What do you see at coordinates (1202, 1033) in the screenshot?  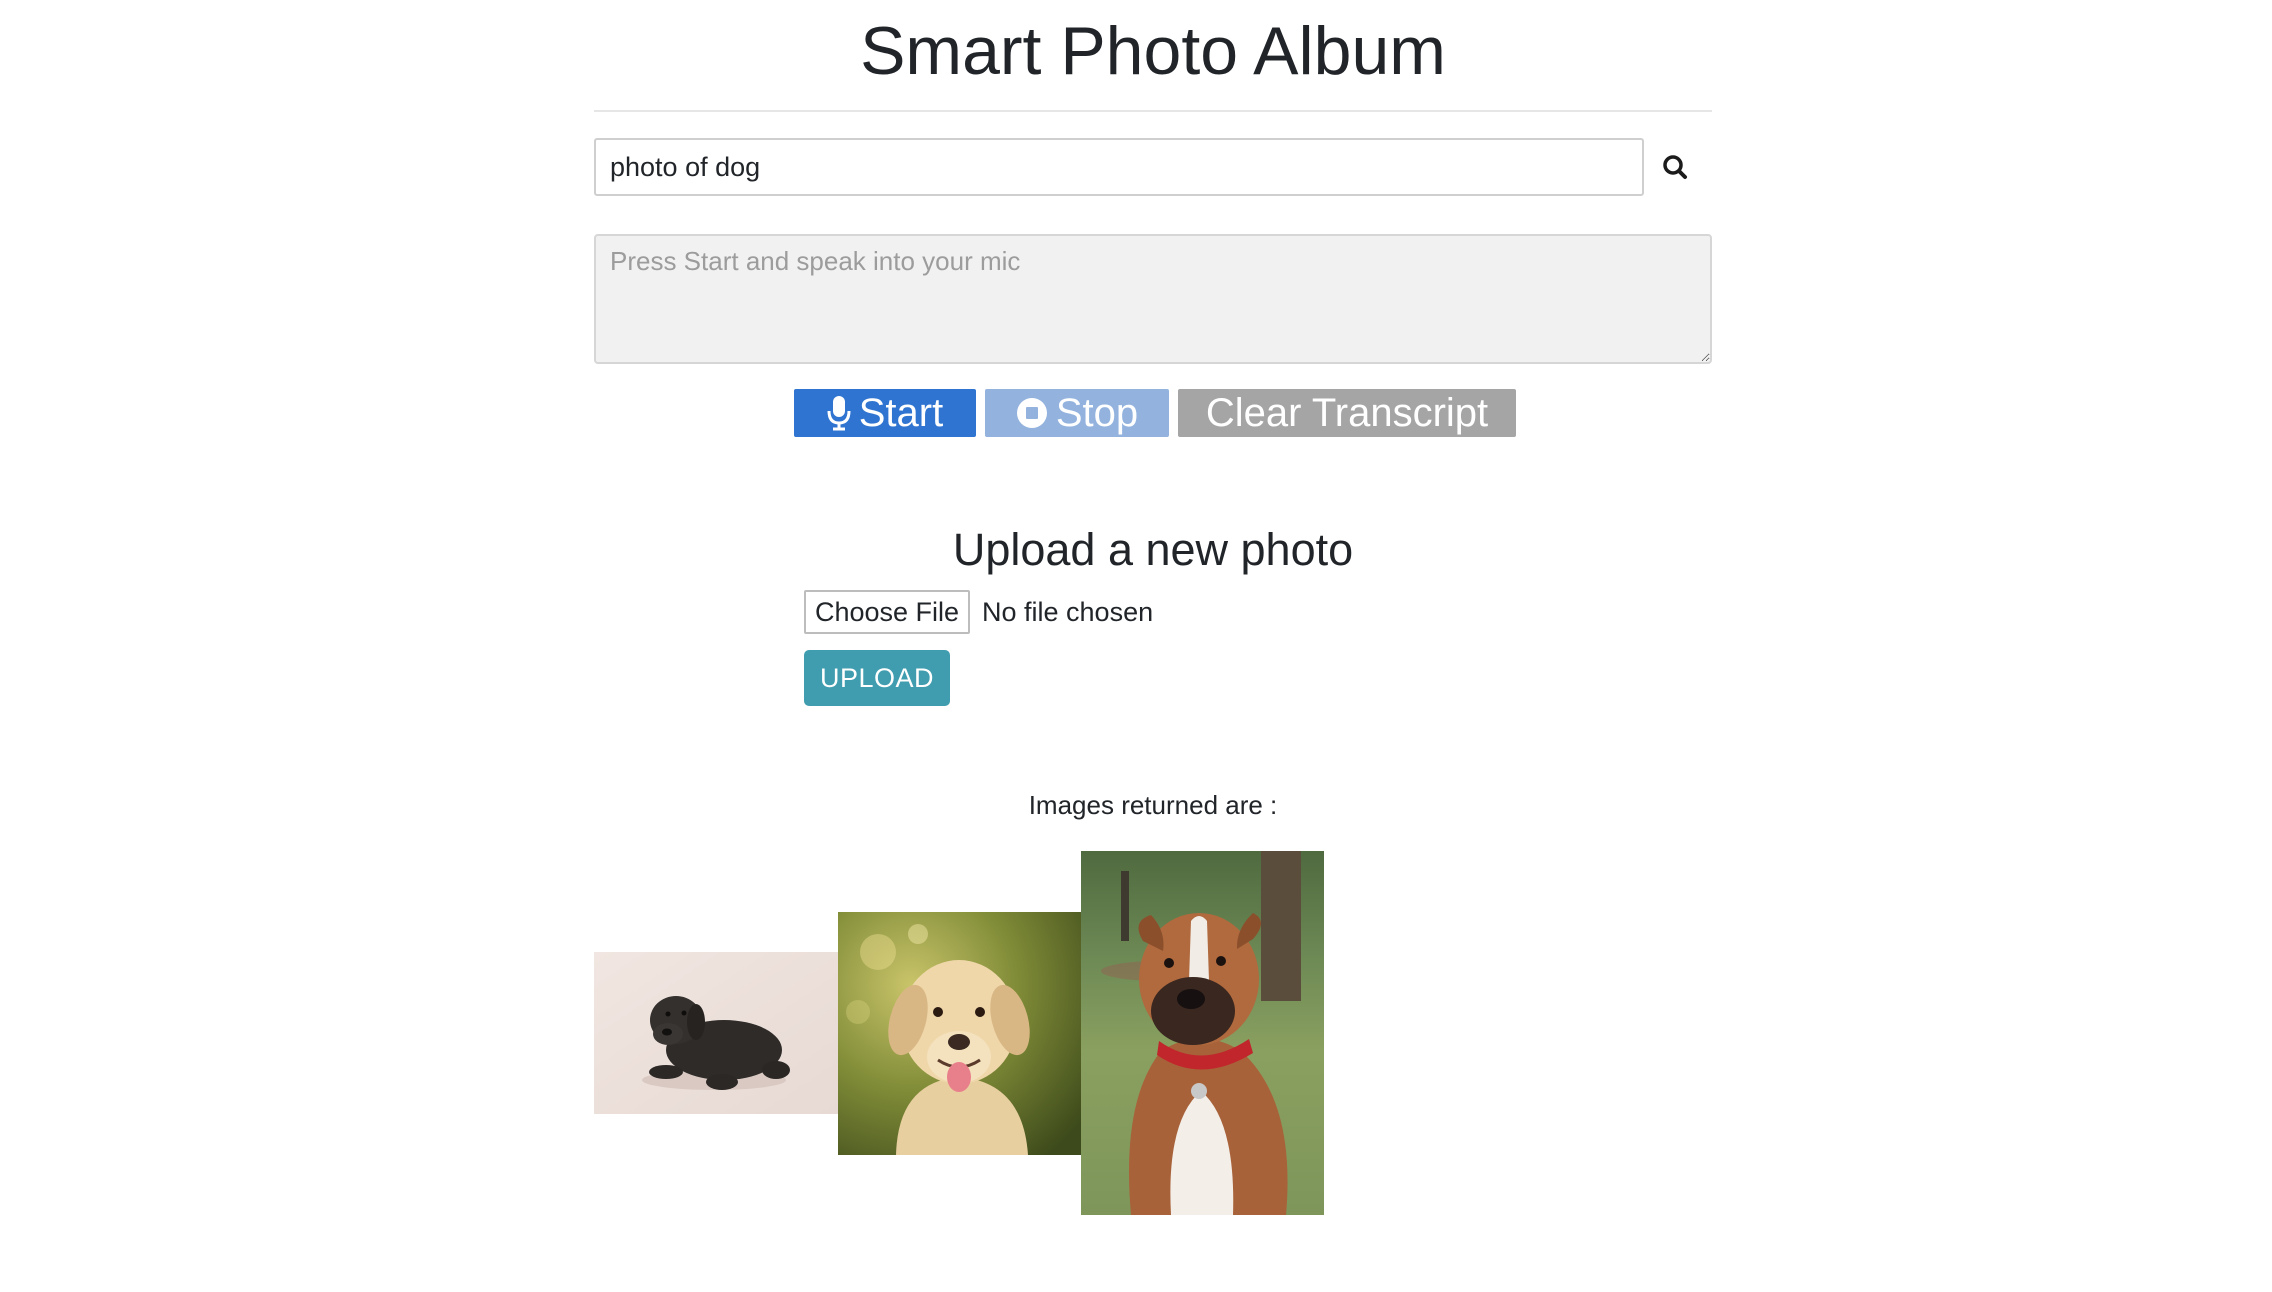 I see `result-image-boxer` at bounding box center [1202, 1033].